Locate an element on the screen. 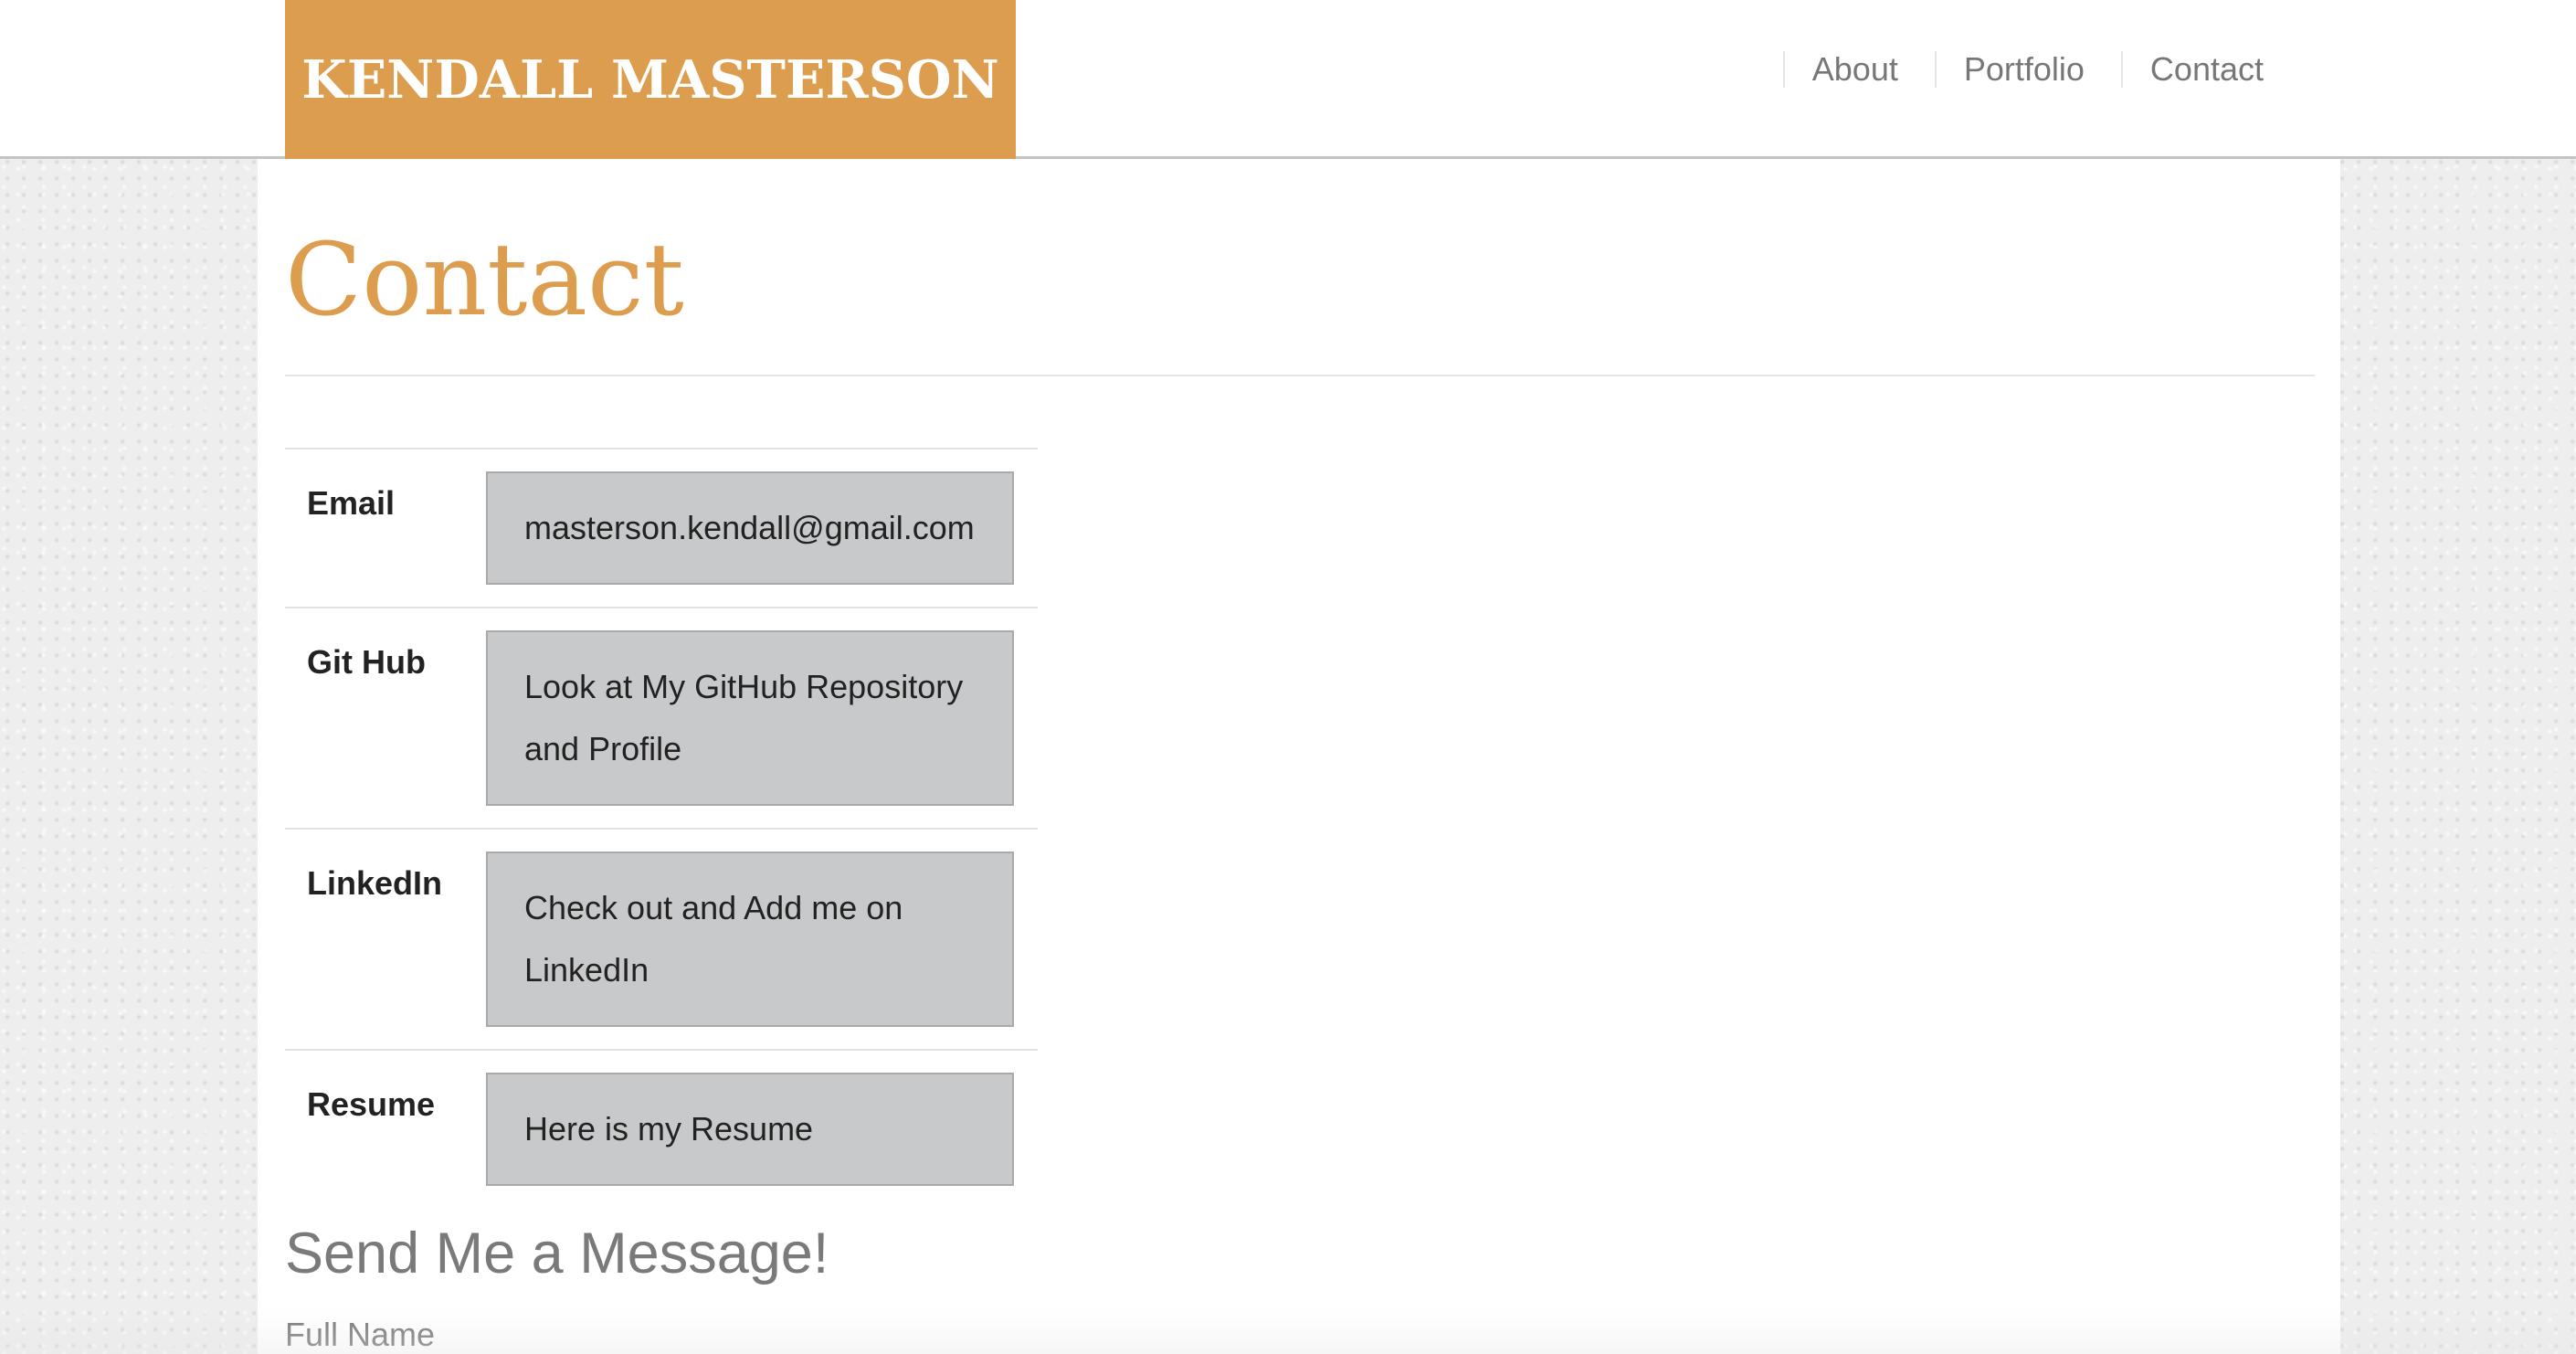  page-title: Contact is located at coordinates (485, 279).